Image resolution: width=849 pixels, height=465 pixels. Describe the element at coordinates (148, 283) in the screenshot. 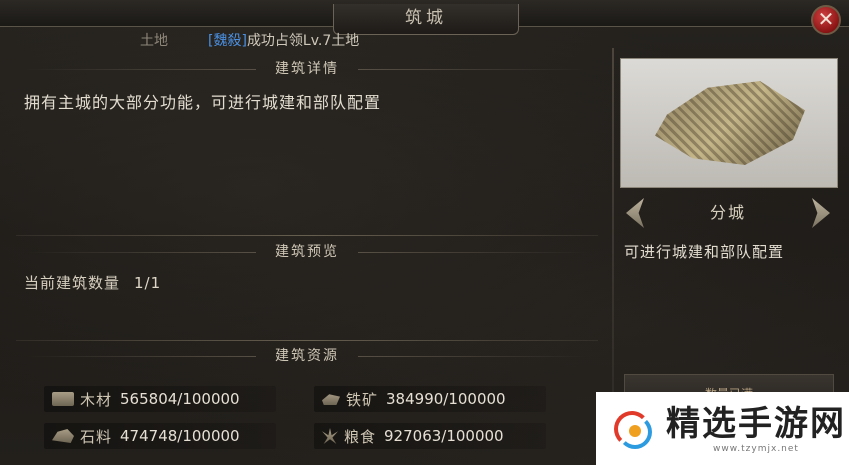

I see `building-count-value: 1/1` at that location.